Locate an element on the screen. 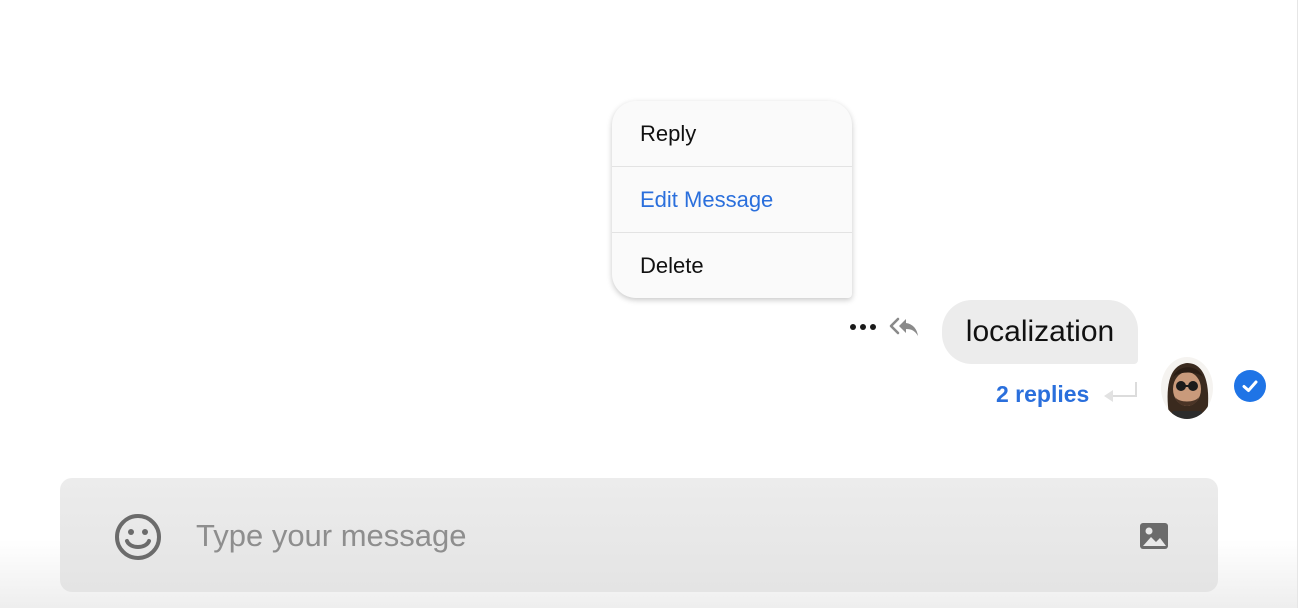  avatar is located at coordinates (1187, 388).